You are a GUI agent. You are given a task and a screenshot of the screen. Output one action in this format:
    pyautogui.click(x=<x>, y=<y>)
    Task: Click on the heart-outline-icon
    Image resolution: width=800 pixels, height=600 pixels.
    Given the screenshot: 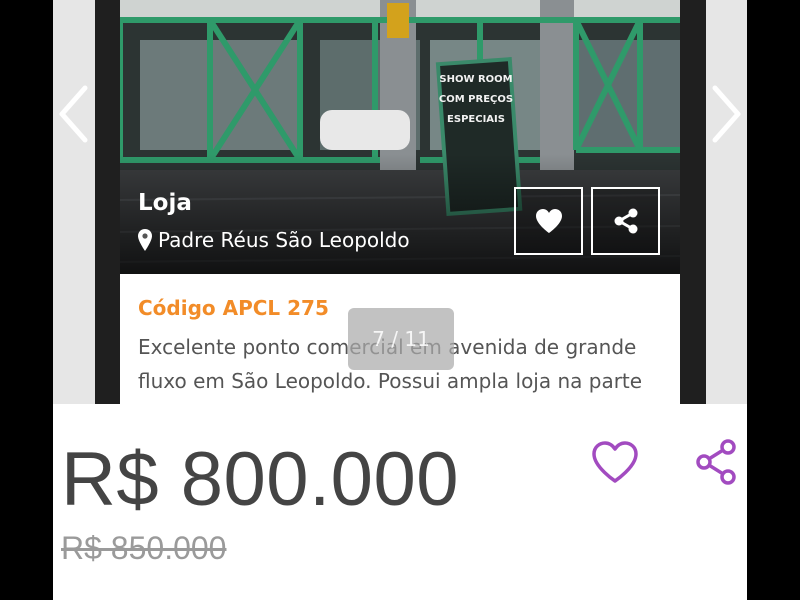 What is the action you would take?
    pyautogui.click(x=615, y=462)
    